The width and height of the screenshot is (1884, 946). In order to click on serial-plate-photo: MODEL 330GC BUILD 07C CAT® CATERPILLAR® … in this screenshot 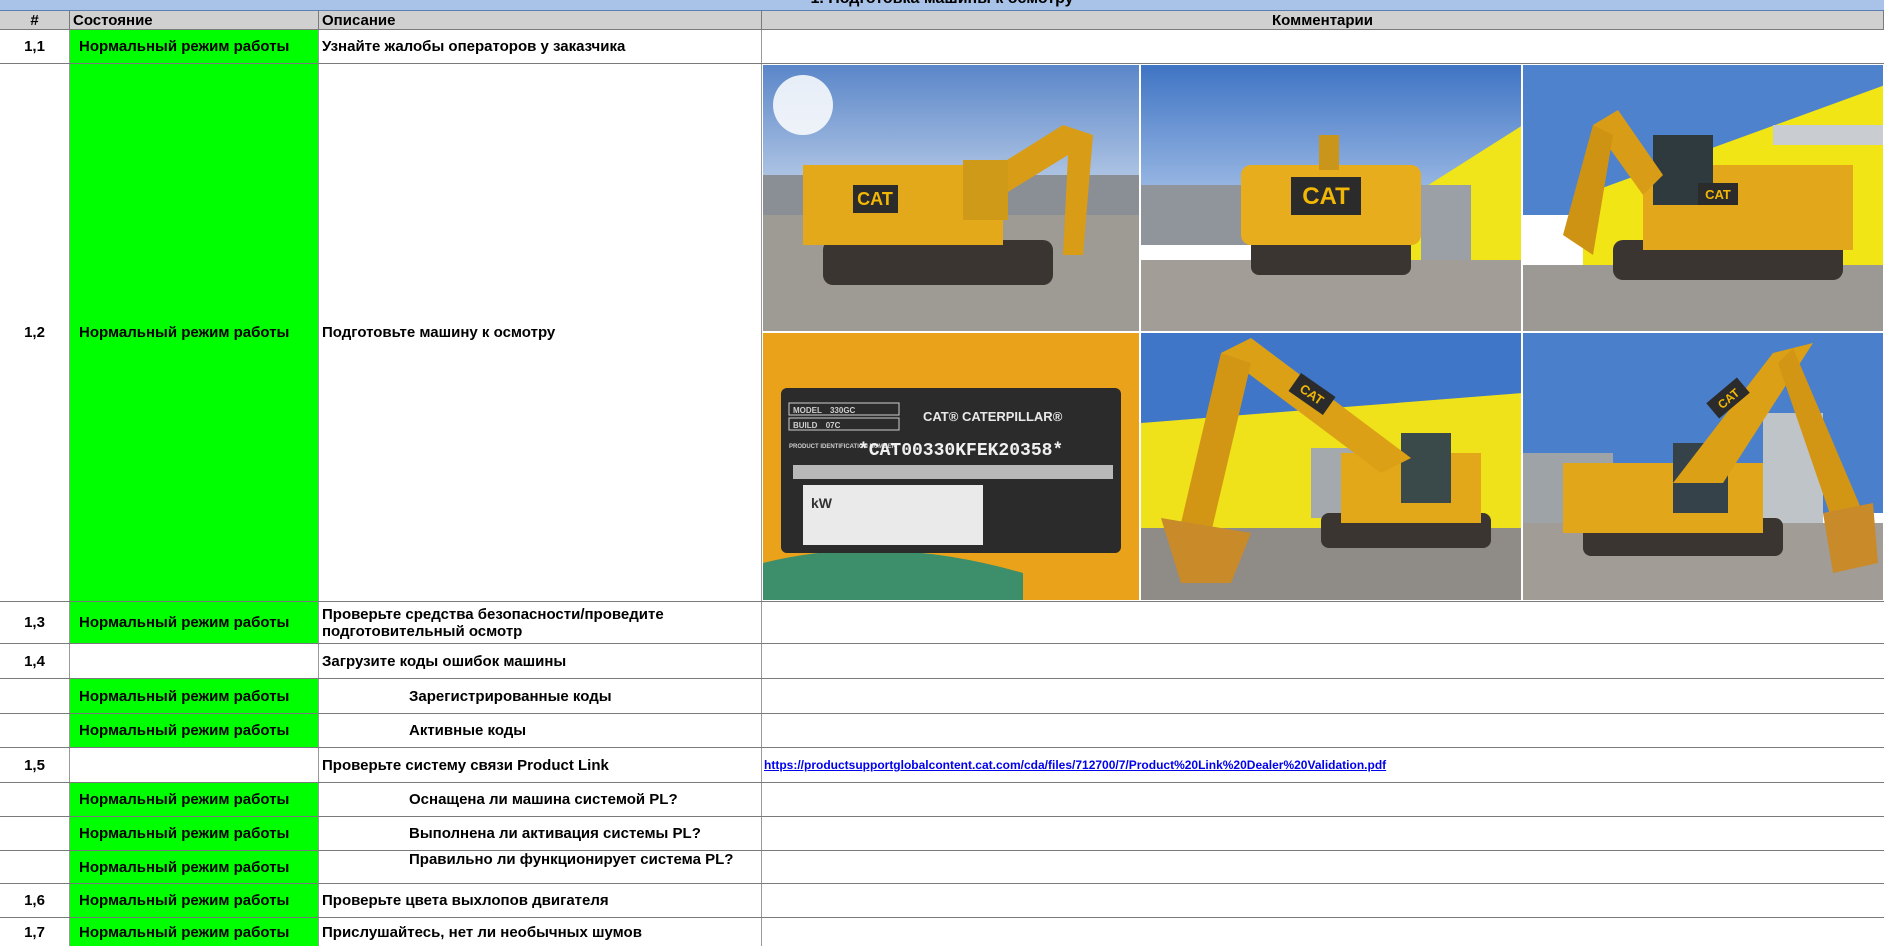, I will do `click(951, 466)`.